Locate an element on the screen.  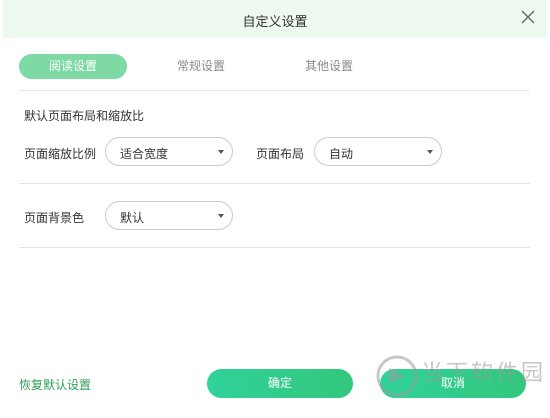
layout-select: 自动 is located at coordinates (378, 151).